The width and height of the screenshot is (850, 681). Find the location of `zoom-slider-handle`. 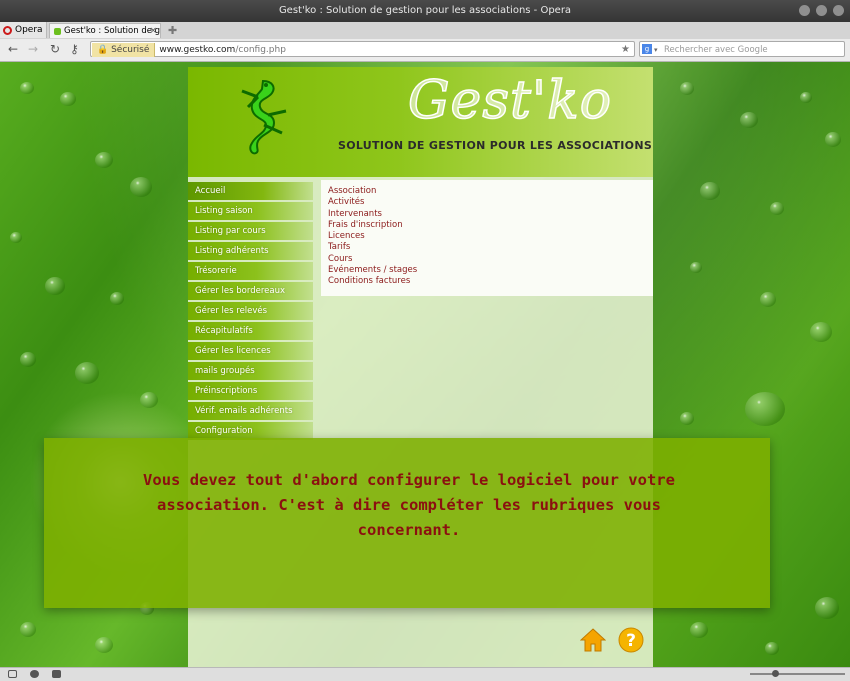

zoom-slider-handle is located at coordinates (775, 673).